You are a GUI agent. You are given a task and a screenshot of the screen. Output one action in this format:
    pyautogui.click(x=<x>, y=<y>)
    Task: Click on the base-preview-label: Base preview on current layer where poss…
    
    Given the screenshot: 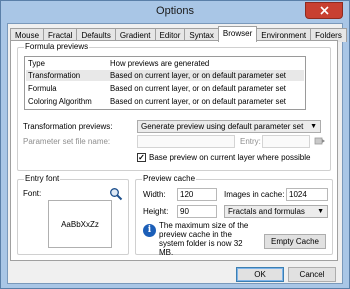 What is the action you would take?
    pyautogui.click(x=229, y=157)
    